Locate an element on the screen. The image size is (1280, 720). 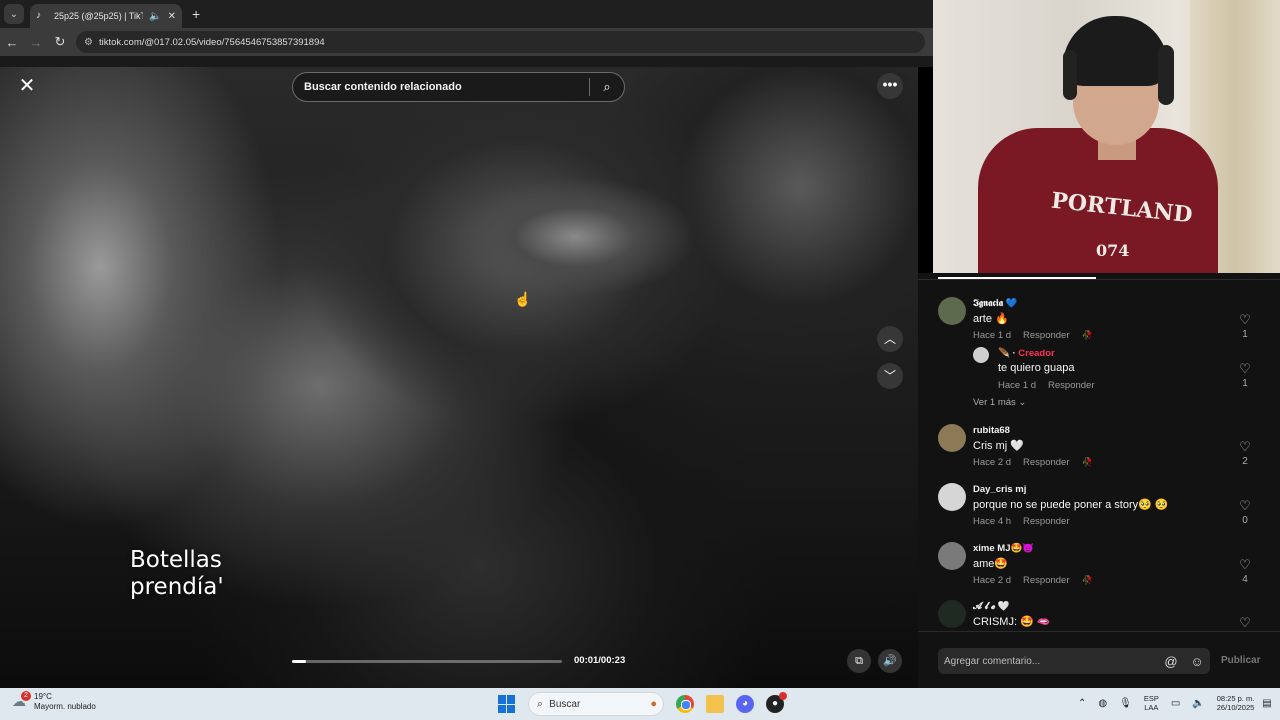
comment-time: Hace 4 h is located at coordinates (992, 521).